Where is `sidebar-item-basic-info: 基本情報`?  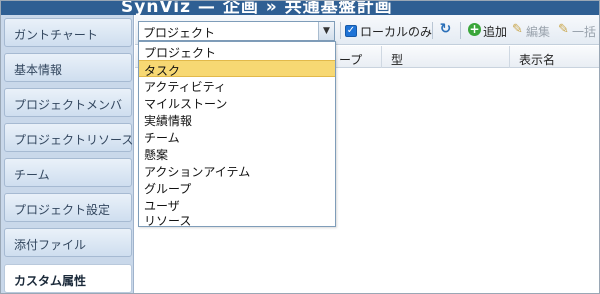 sidebar-item-basic-info: 基本情報 is located at coordinates (68, 67).